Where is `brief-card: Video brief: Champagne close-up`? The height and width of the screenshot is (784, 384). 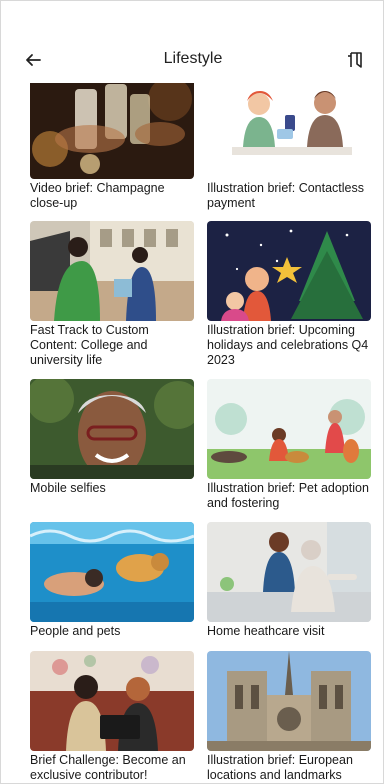
brief-card: Video brief: Champagne close-up is located at coordinates (112, 145).